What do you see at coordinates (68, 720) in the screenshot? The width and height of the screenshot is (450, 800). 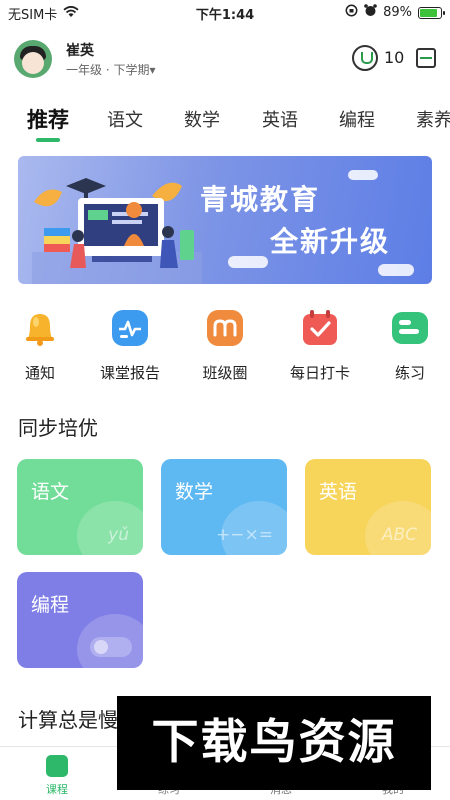 I see `calc-section-title: 计算总是慢` at bounding box center [68, 720].